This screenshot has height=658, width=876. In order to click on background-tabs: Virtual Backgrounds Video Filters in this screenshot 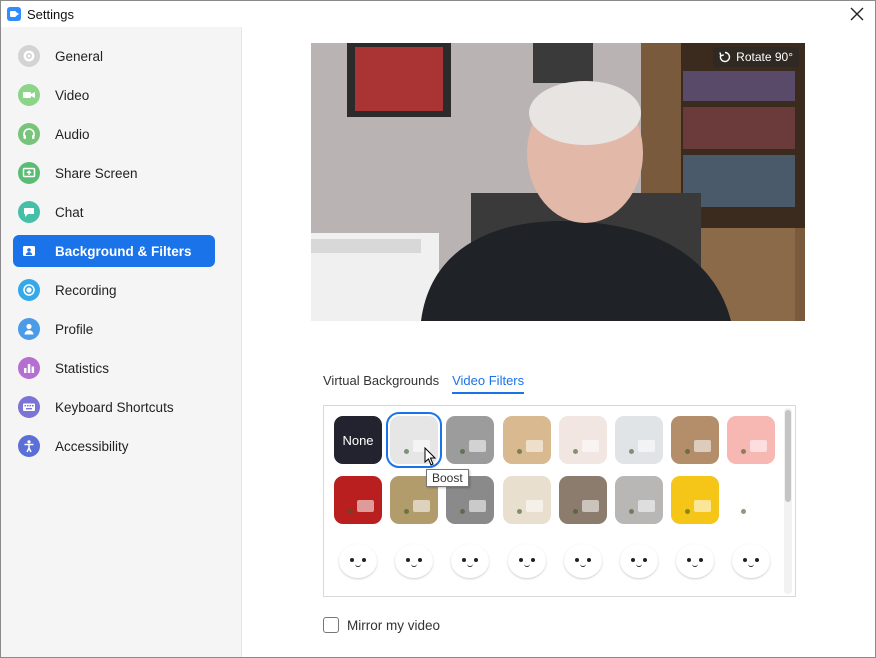, I will do `click(430, 383)`.